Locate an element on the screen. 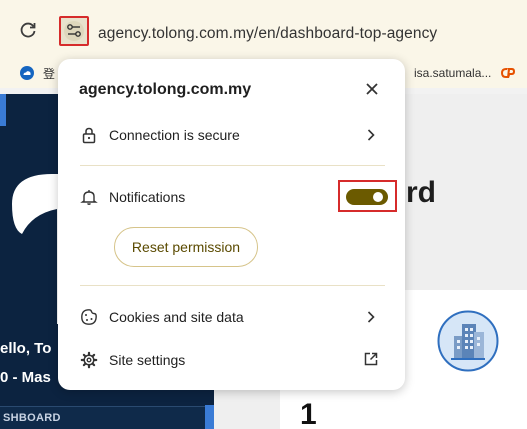 The height and width of the screenshot is (429, 527). building-icon is located at coordinates (468, 341).